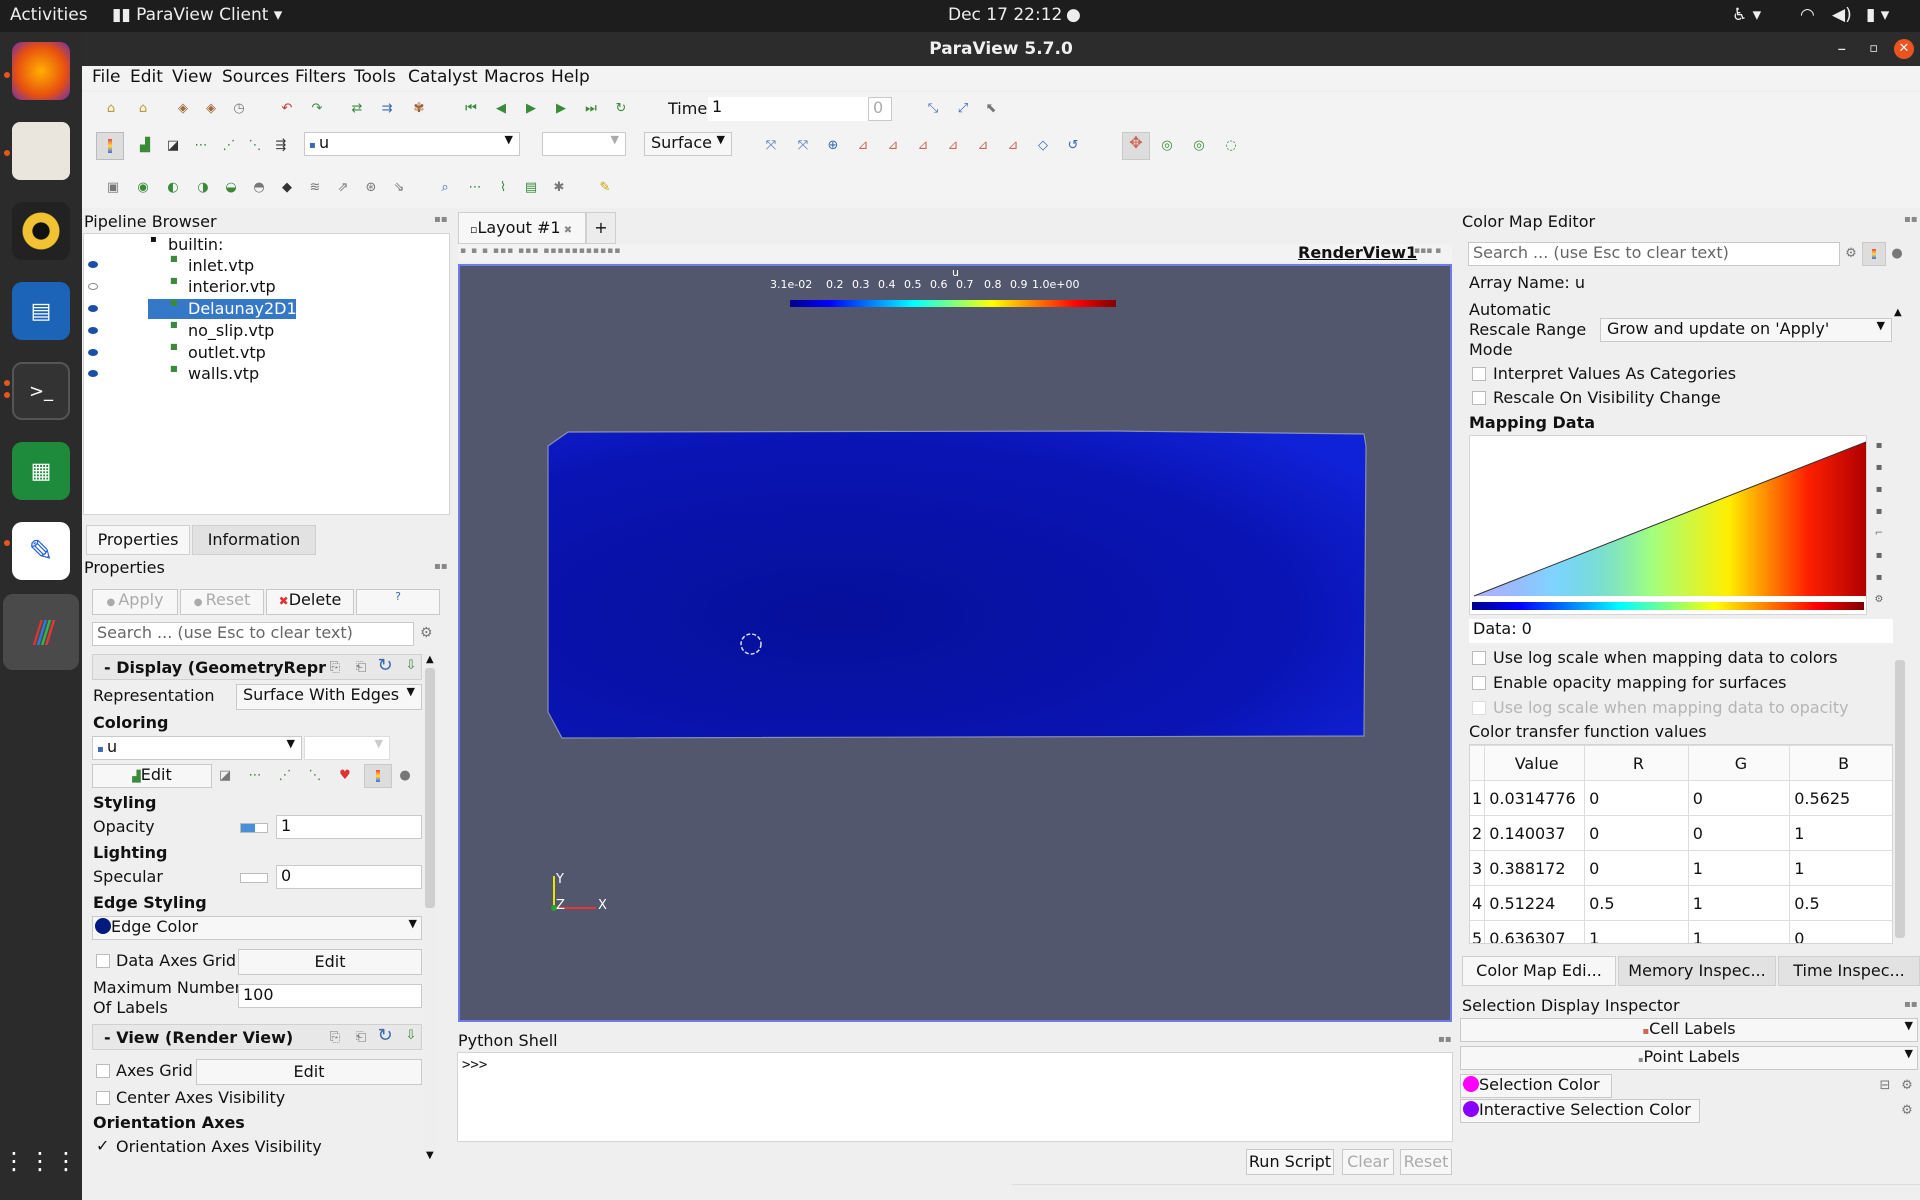  What do you see at coordinates (1231, 146) in the screenshot?
I see `hover-points-icon: ◌` at bounding box center [1231, 146].